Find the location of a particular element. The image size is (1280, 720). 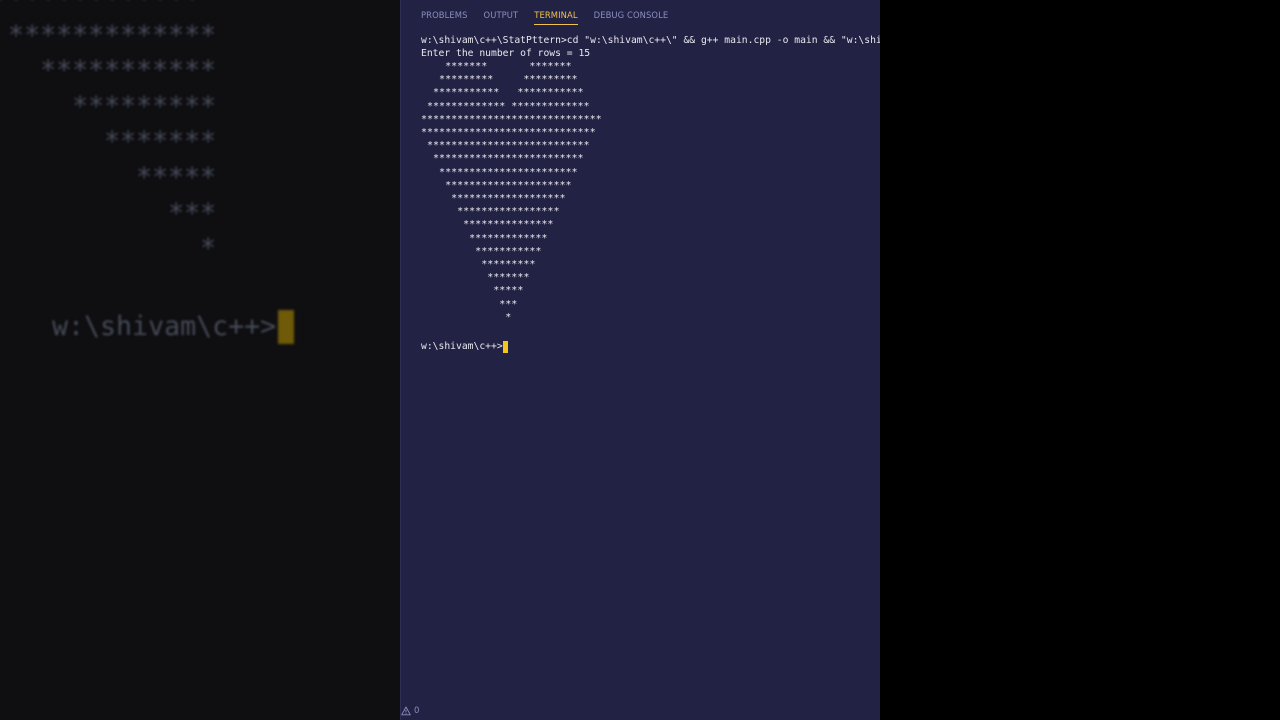

tab-terminal: TERMINAL is located at coordinates (556, 12).